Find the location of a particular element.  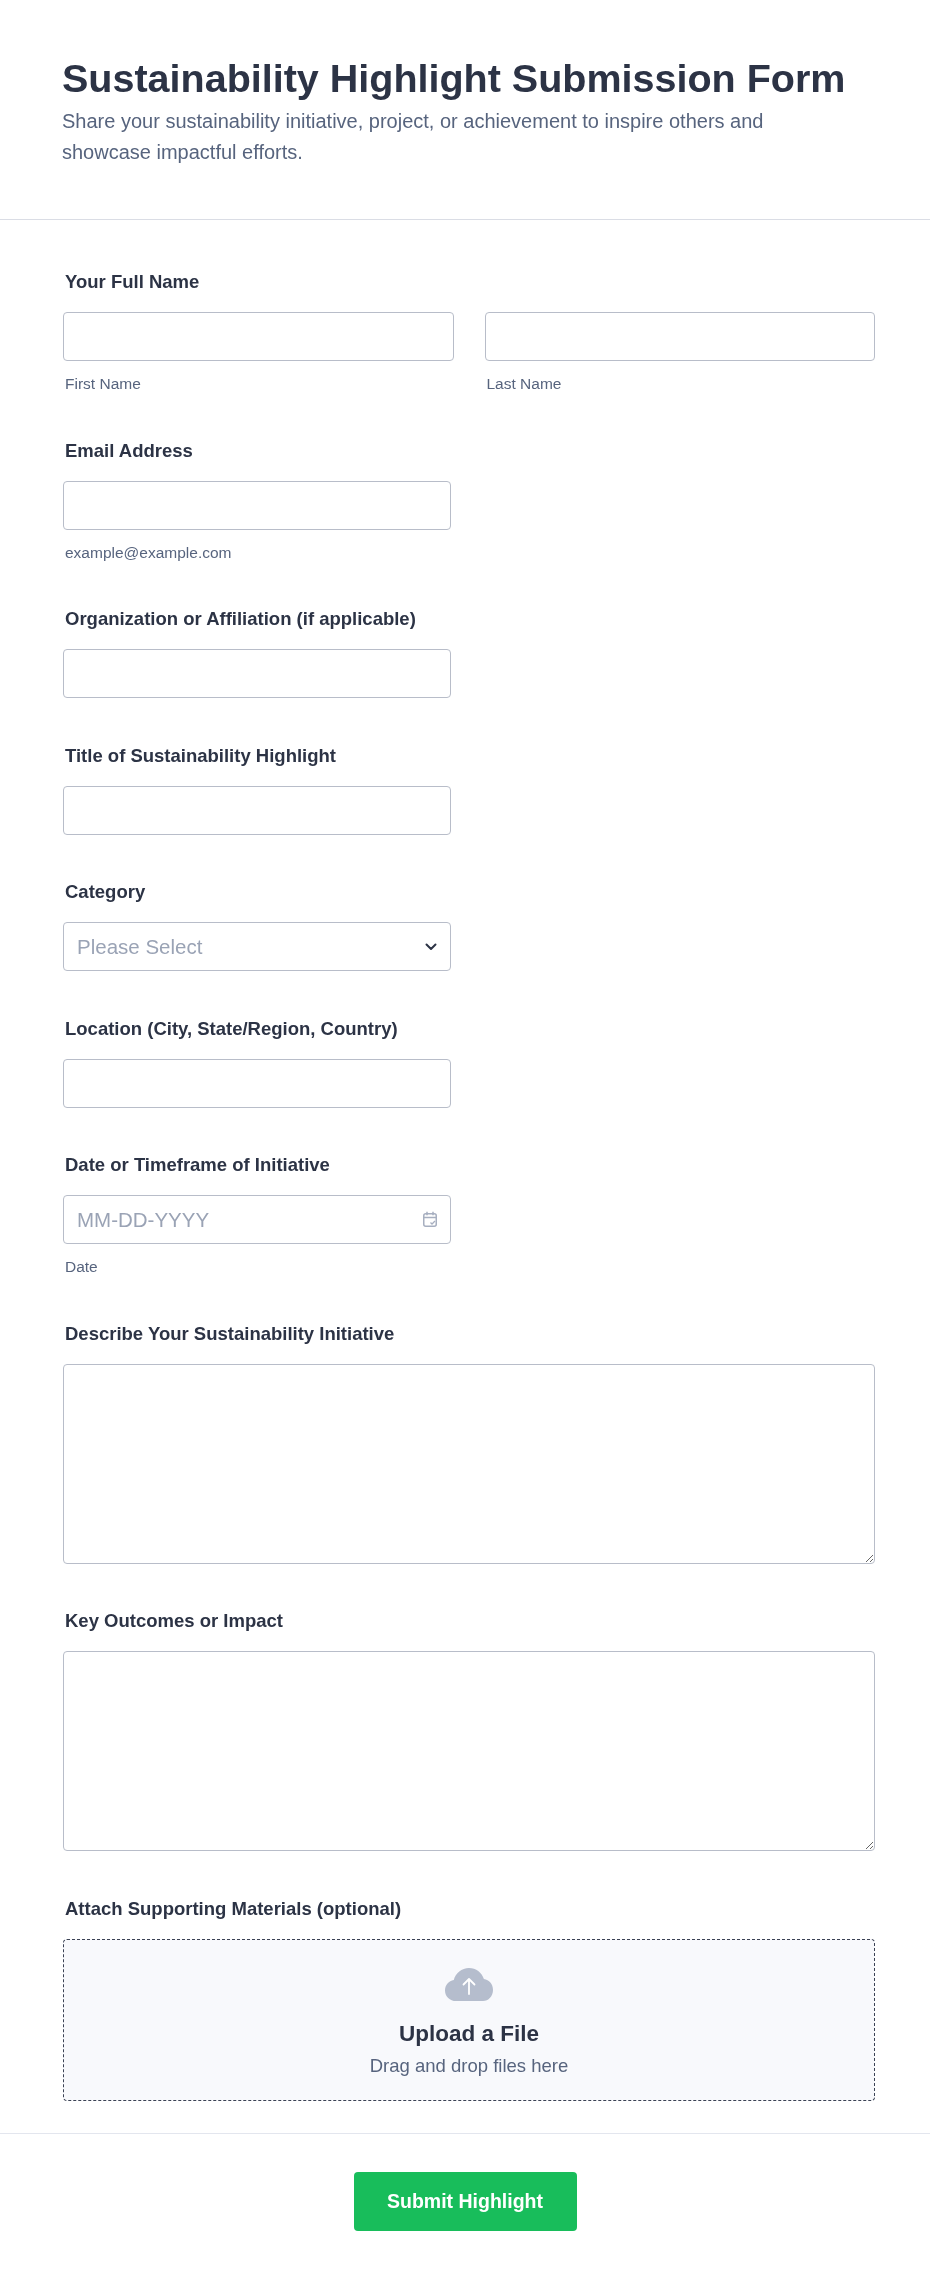

date-input-field: MM-DD-YYYY is located at coordinates (257, 1219).